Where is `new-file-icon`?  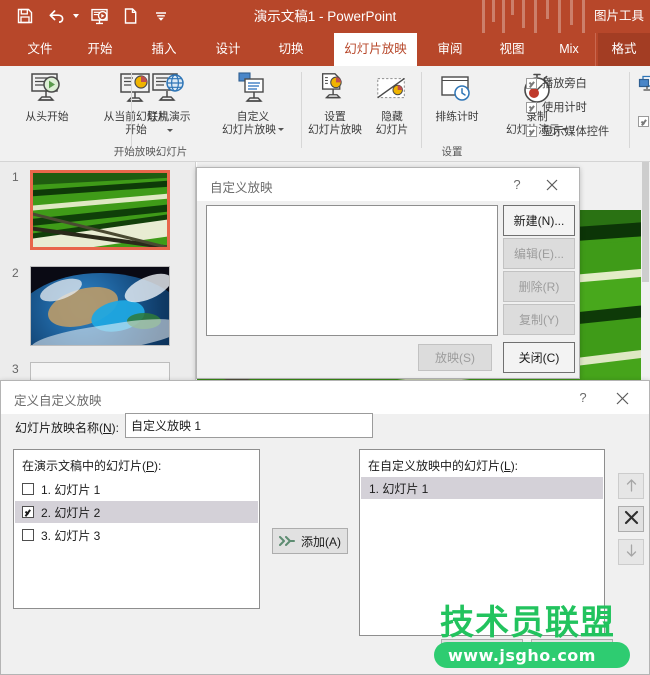
new-file-icon is located at coordinates (130, 16).